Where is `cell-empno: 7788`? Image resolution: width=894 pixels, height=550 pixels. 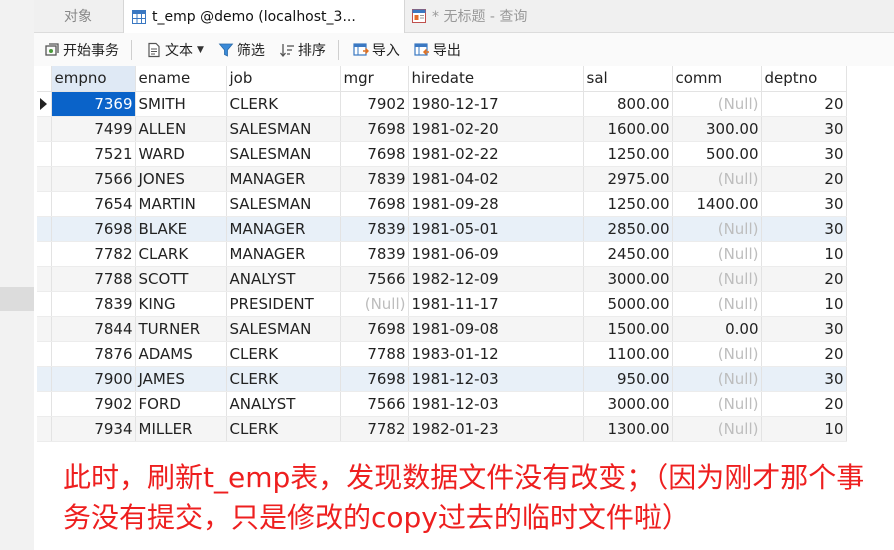
cell-empno: 7788 is located at coordinates (93, 279).